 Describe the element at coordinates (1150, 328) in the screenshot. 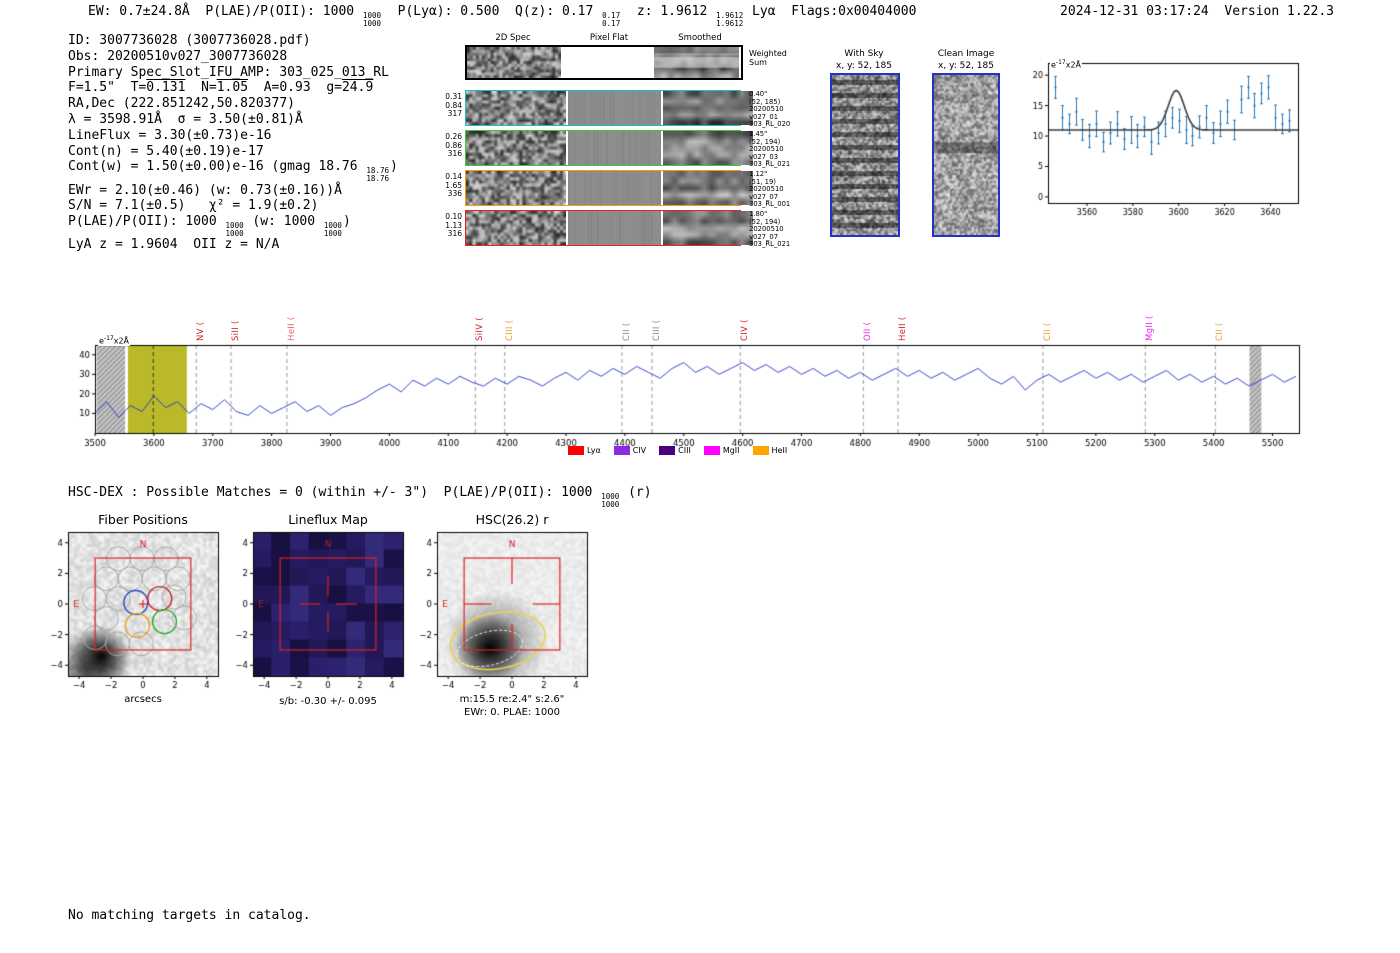

I see `spectral-line-label: MgII (` at that location.